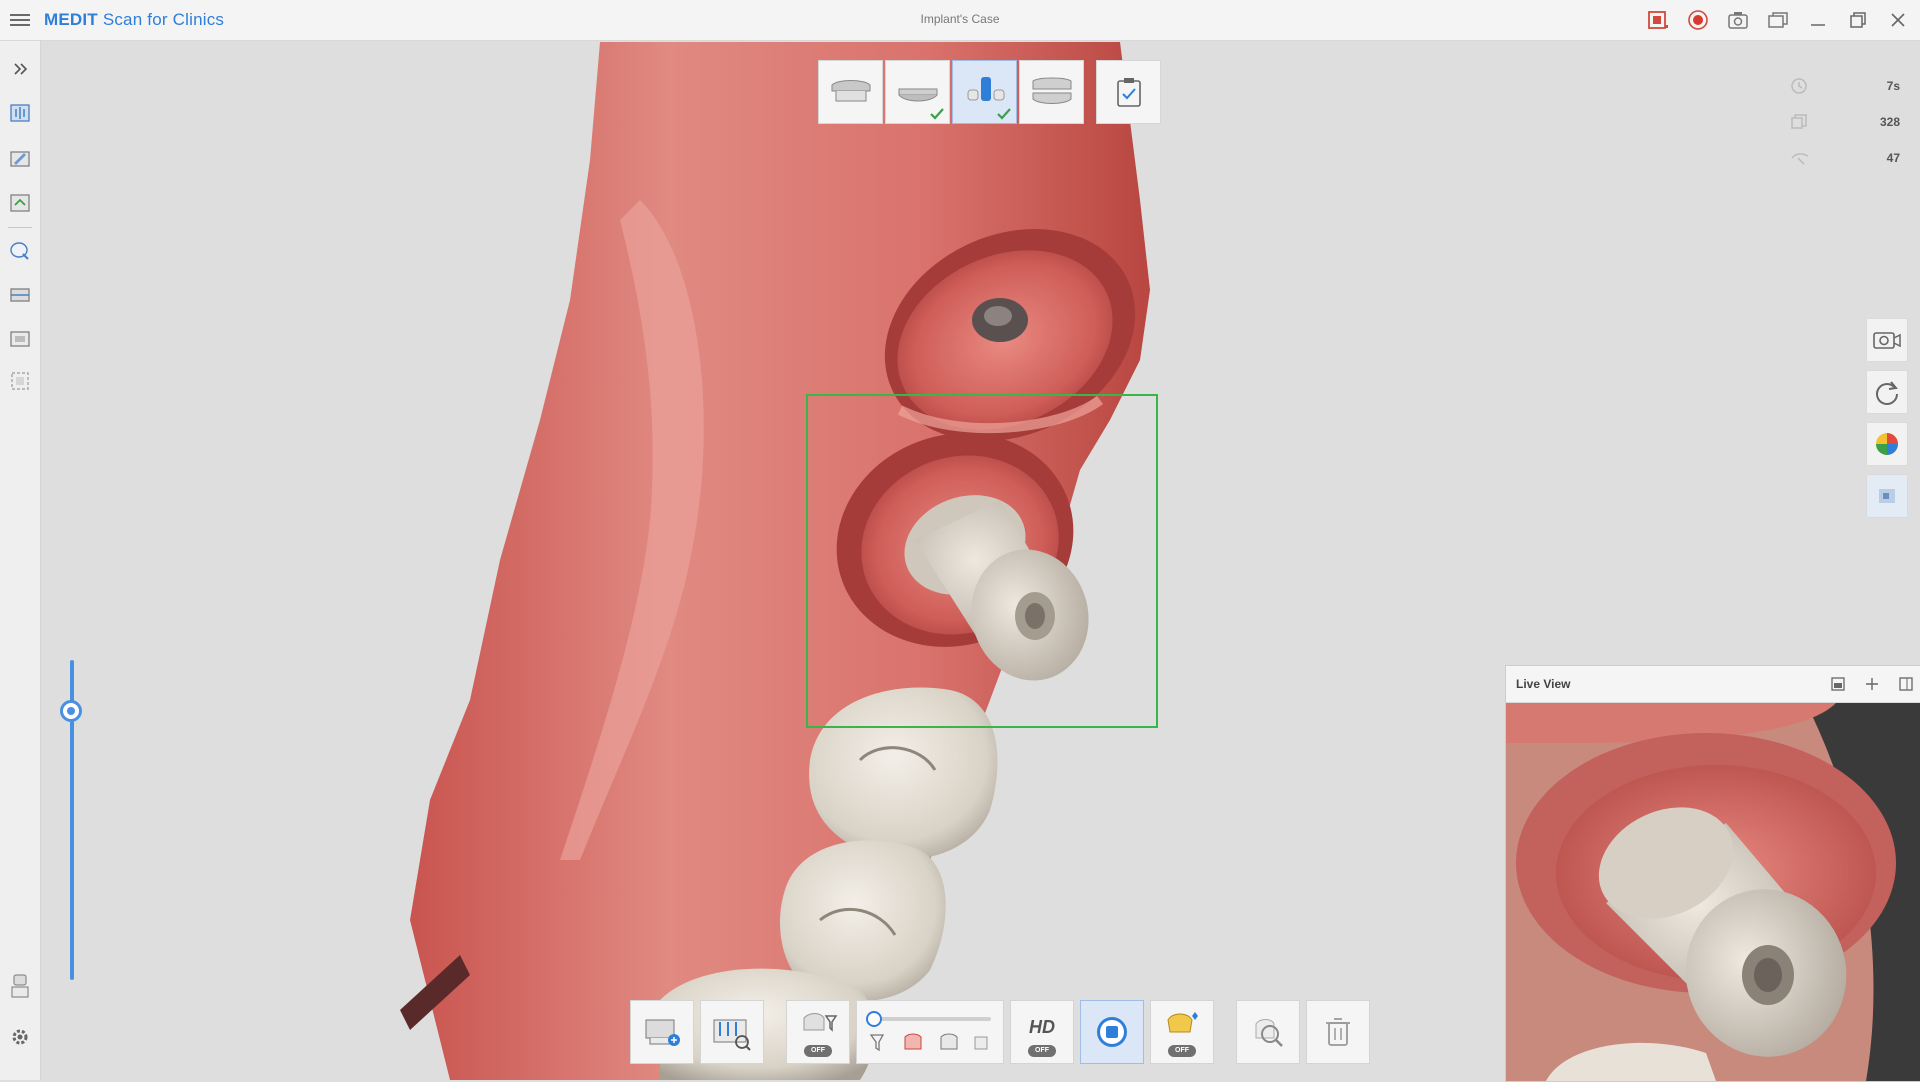 The height and width of the screenshot is (1082, 1920). Describe the element at coordinates (1858, 20) in the screenshot. I see `maximize-icon` at that location.